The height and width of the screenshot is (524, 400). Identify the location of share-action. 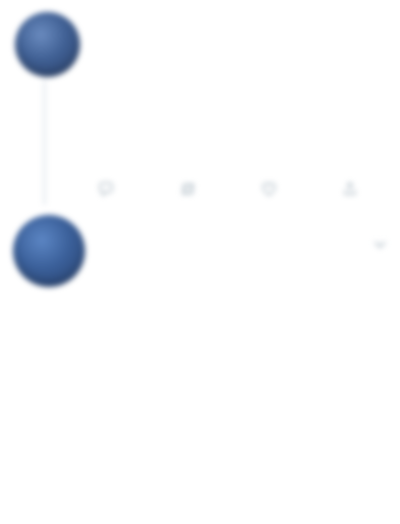
(350, 189).